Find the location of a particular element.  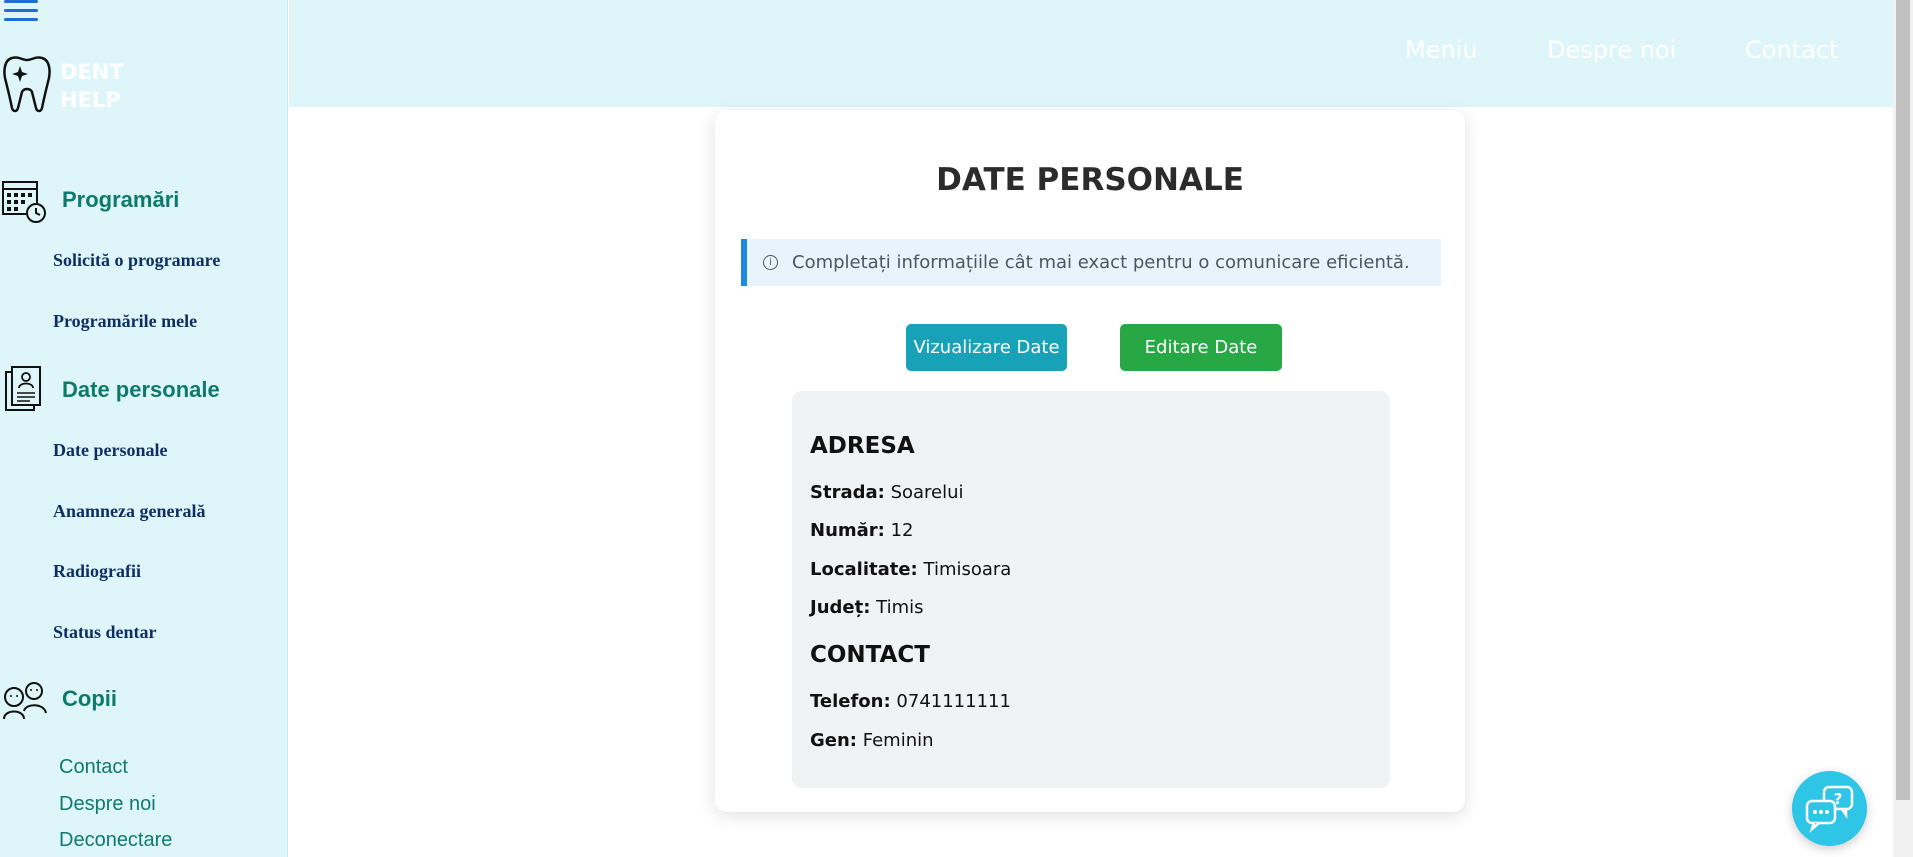

sidebar-item-programarile-mele: Programările mele is located at coordinates (125, 321).